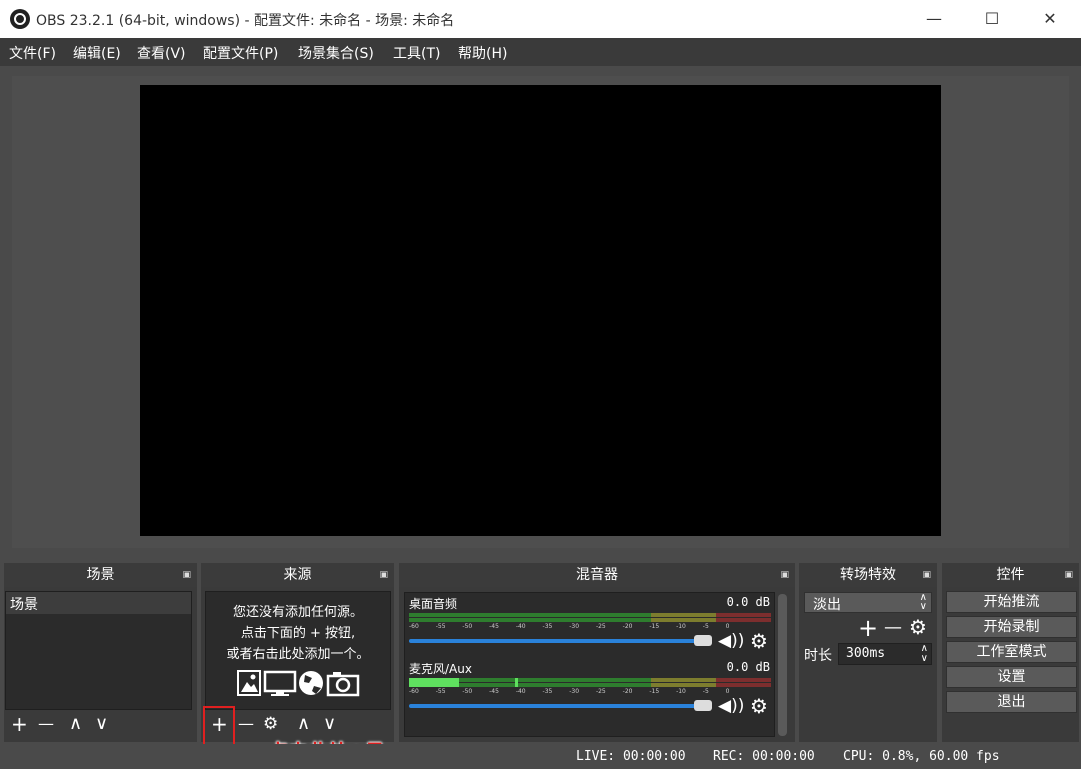  Describe the element at coordinates (298, 633) in the screenshot. I see `sources-empty-hint: 您还没有添加任何源。 点击下面的 + 按钮, 或者右击此处添加一个。` at that location.